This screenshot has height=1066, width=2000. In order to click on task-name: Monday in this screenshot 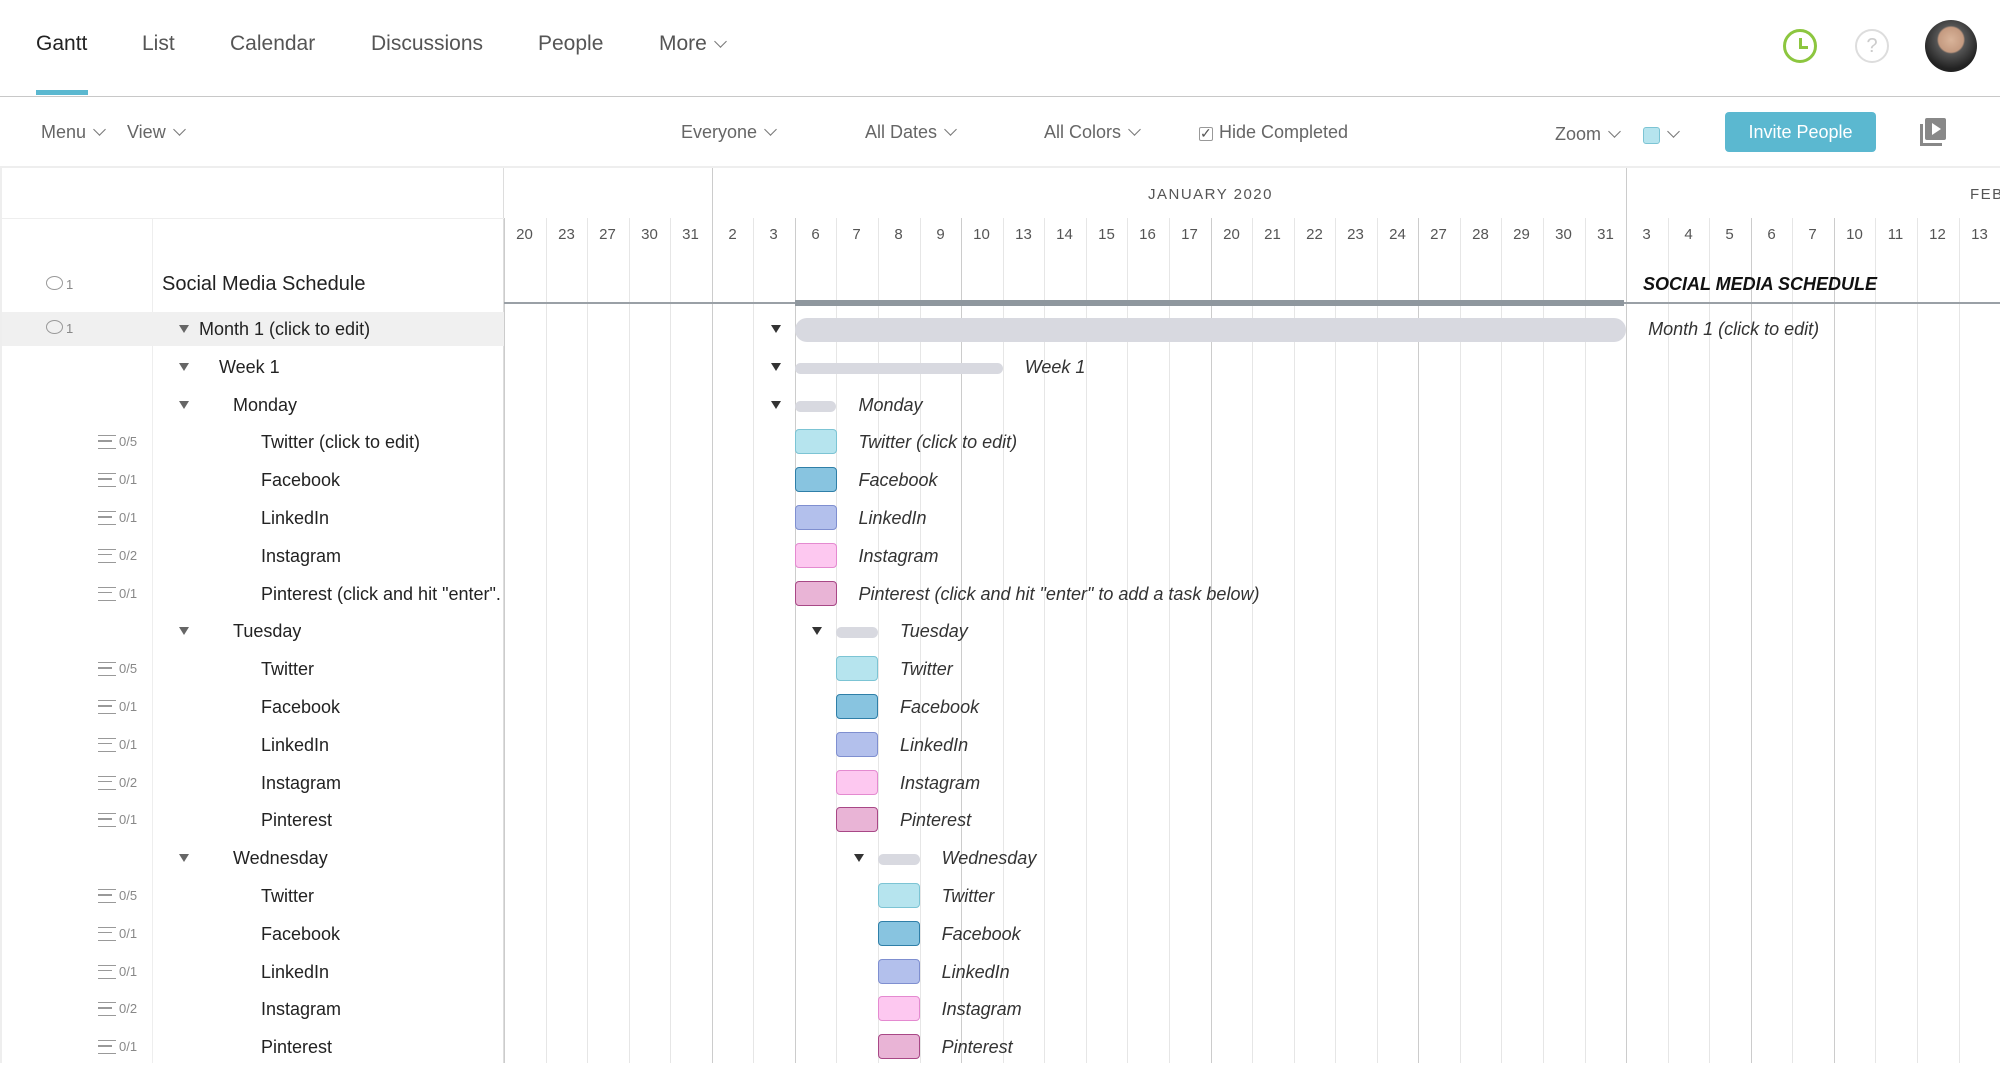, I will do `click(265, 405)`.